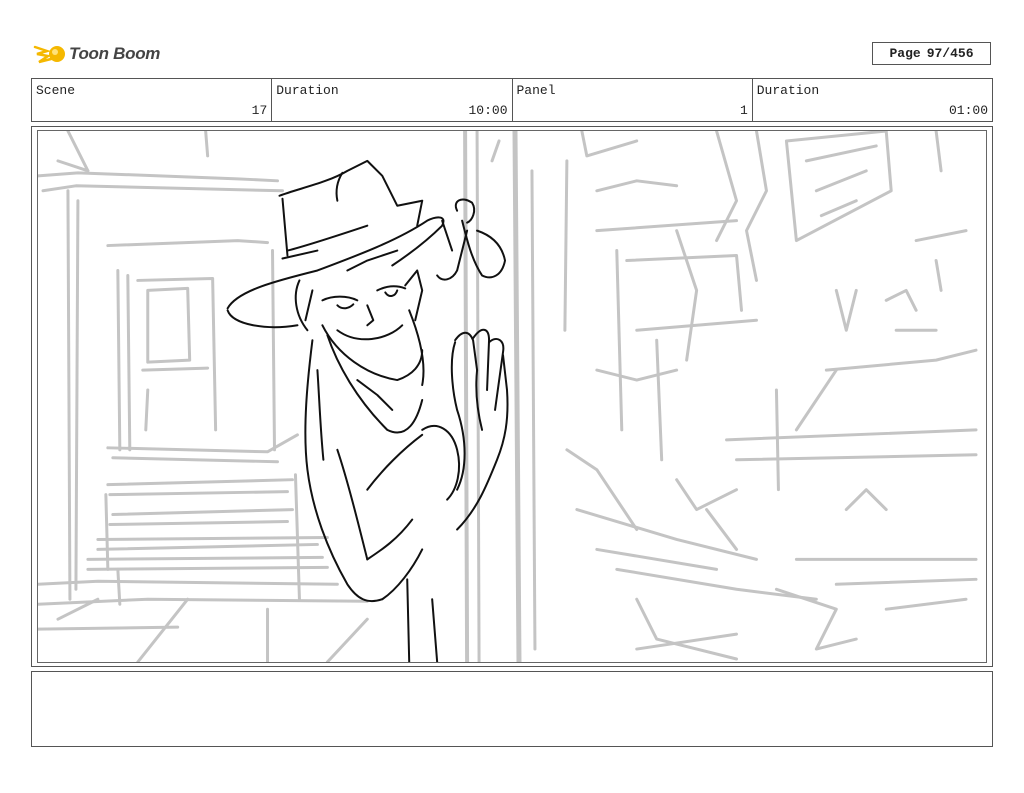  Describe the element at coordinates (488, 110) in the screenshot. I see `scene-duration-value: 10:00` at that location.